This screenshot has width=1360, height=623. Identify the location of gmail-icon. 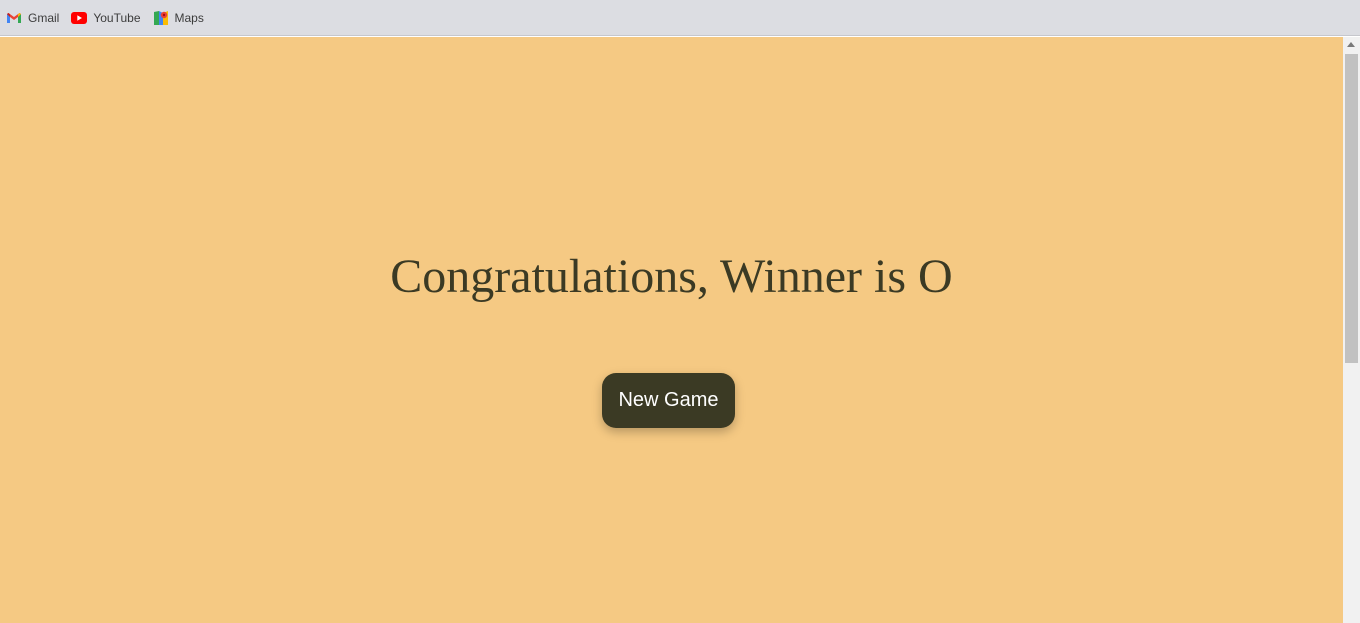
(14, 18).